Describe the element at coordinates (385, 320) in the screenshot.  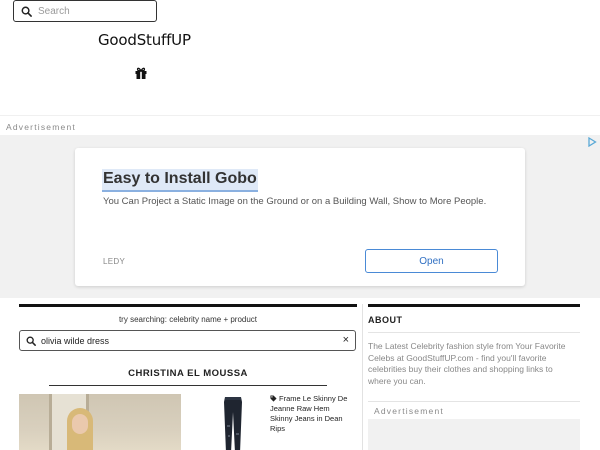
I see `about-heading: ABOUT` at that location.